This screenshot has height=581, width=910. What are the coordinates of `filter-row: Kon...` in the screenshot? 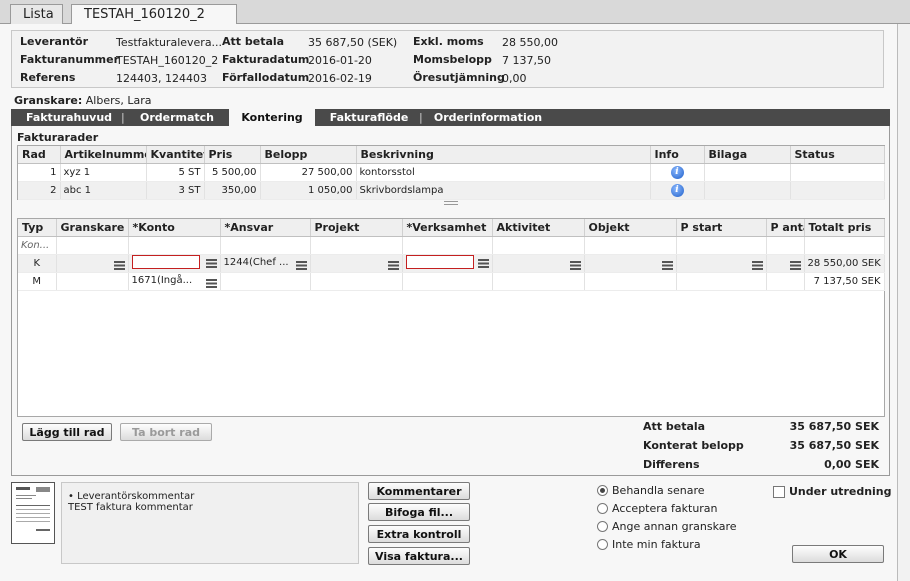 It's located at (451, 245).